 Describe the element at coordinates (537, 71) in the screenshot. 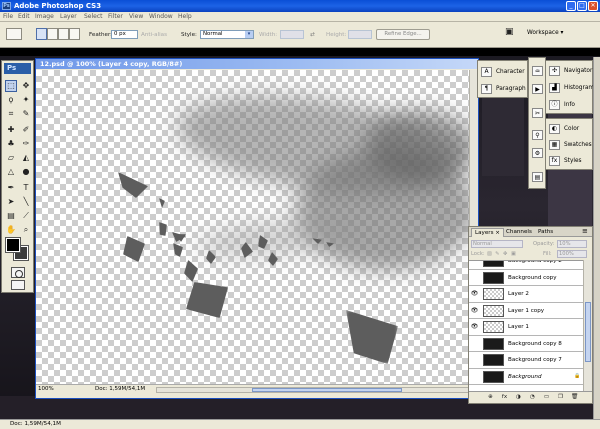

I see `brushes-icon: ♒` at that location.